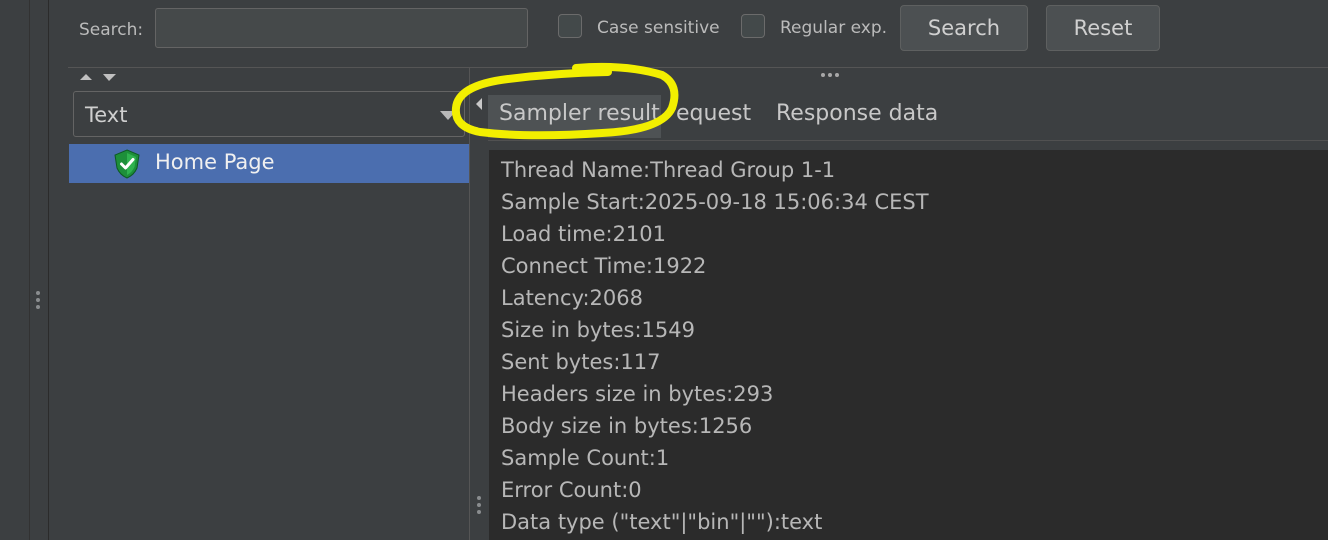 The height and width of the screenshot is (540, 1328). I want to click on search-button: Search, so click(964, 28).